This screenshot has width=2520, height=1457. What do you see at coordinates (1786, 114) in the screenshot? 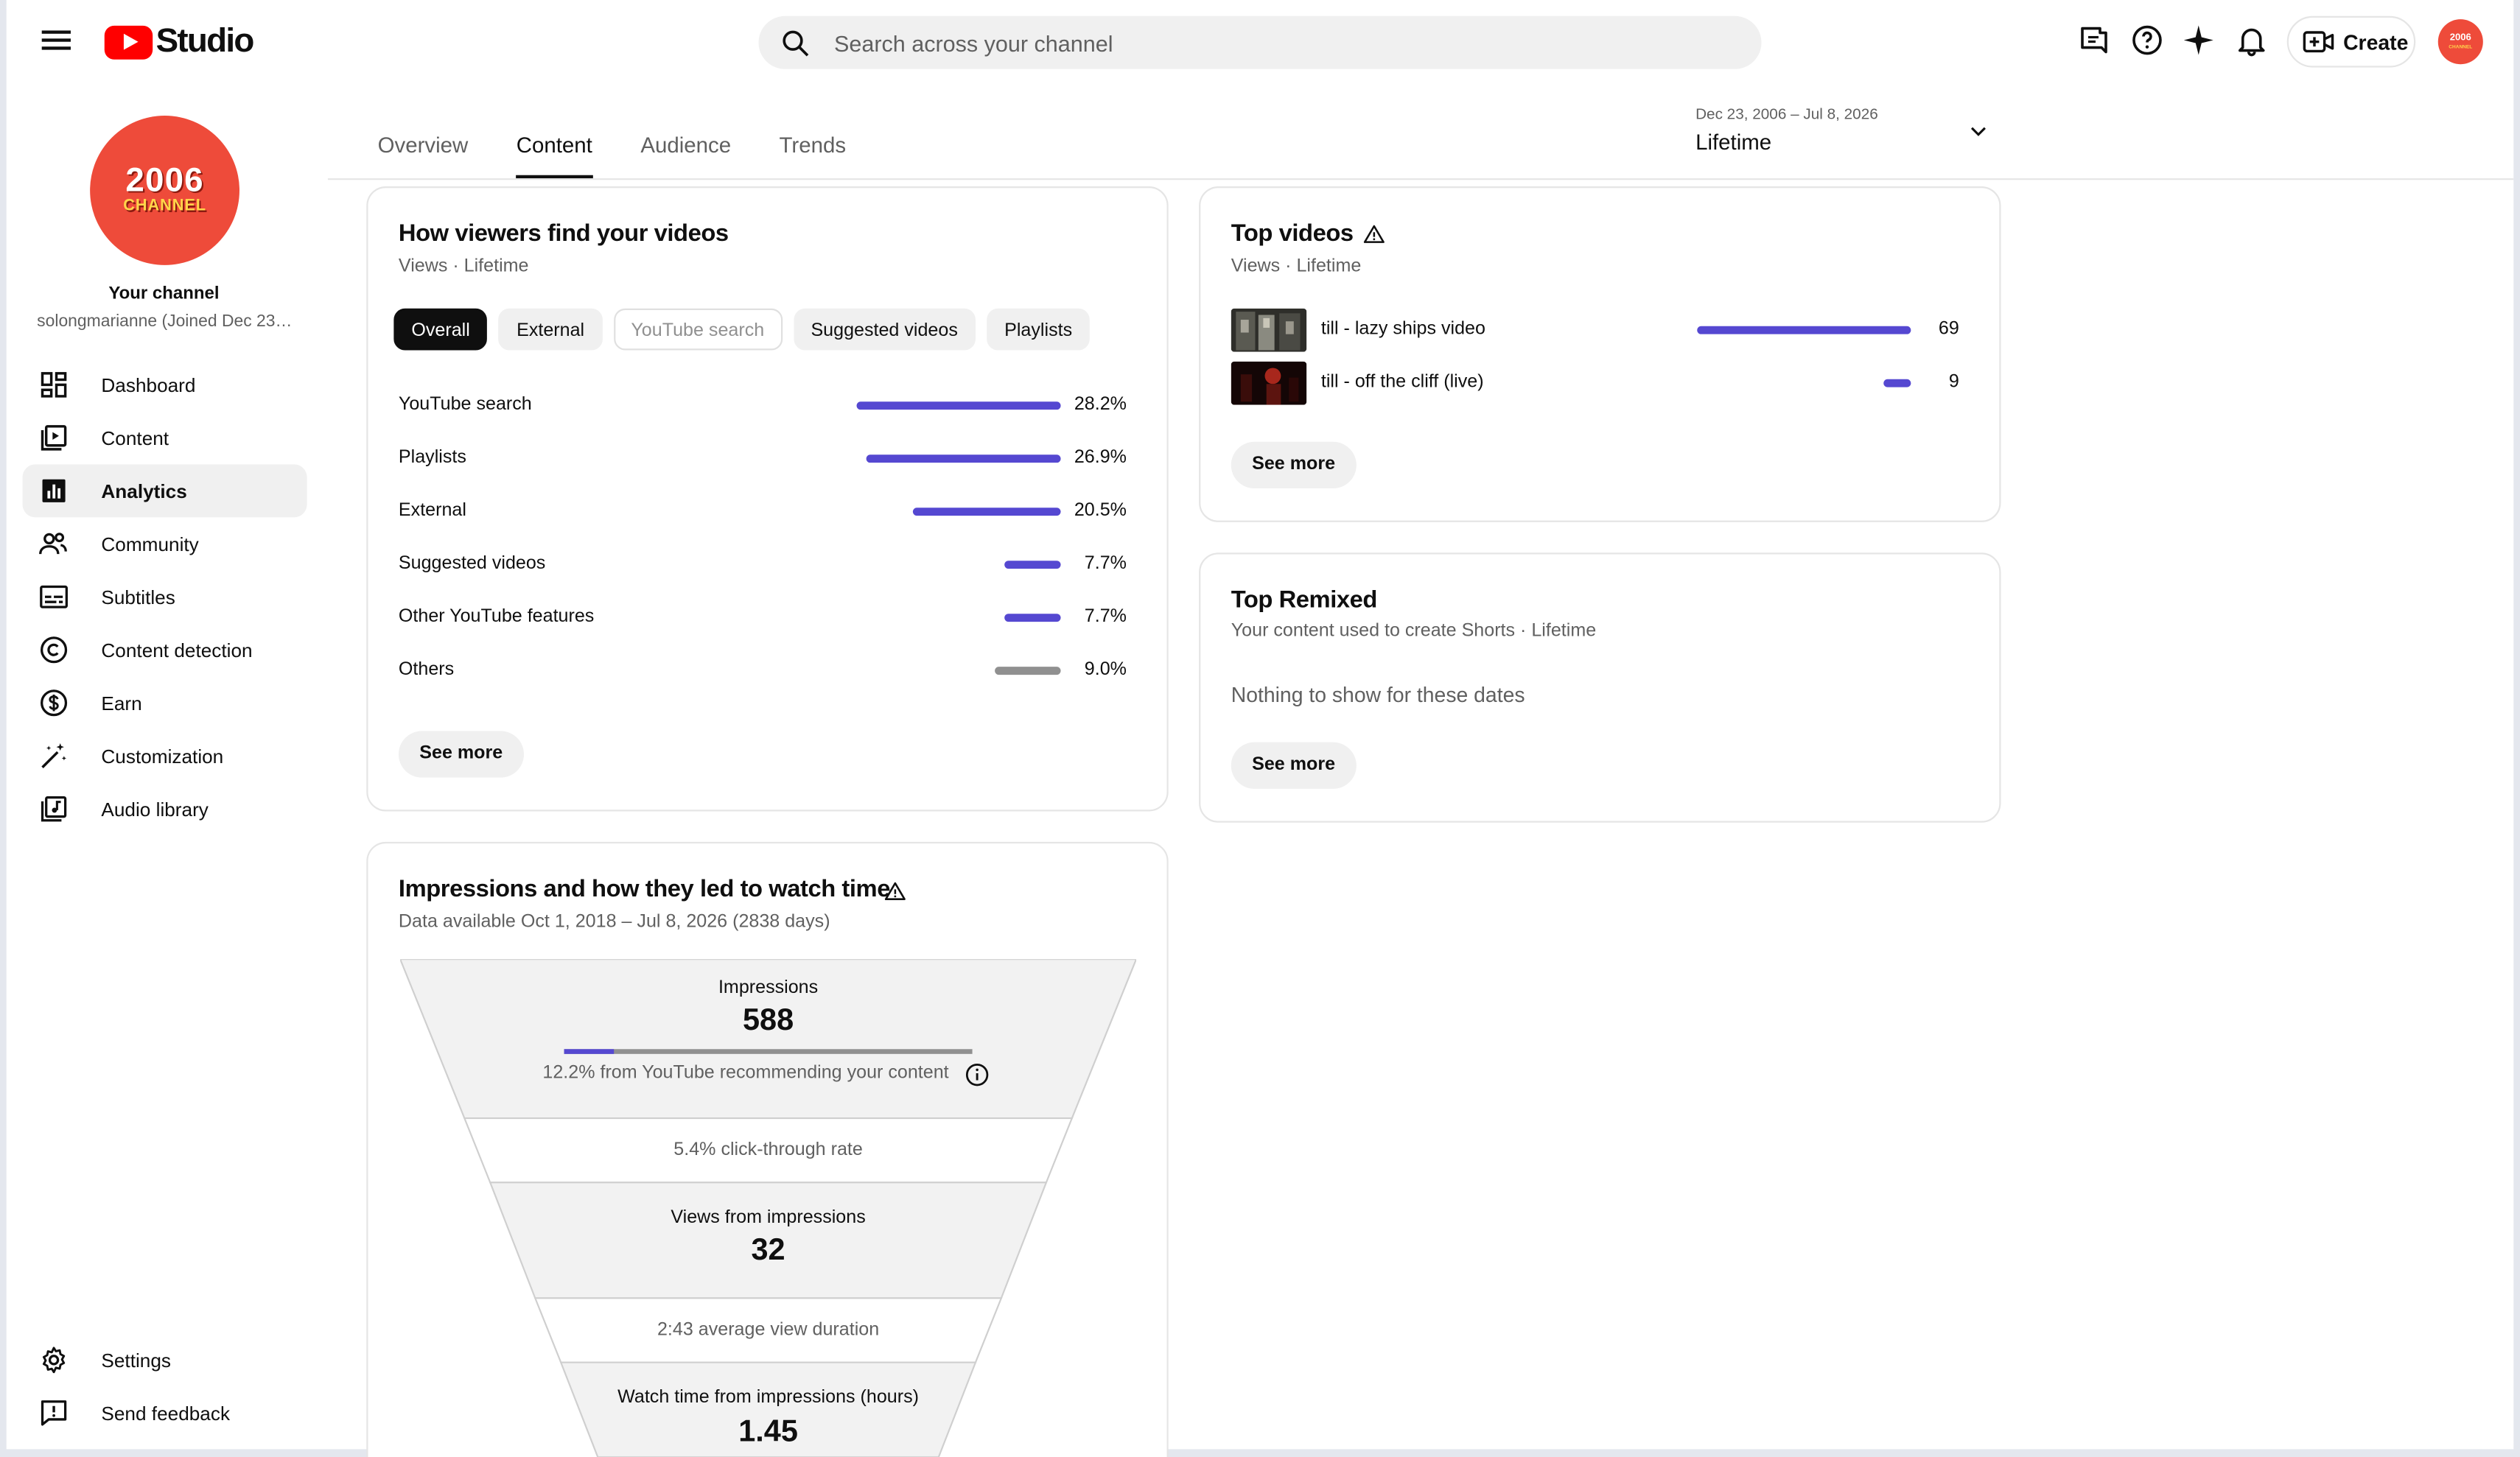
I see `date-range-dates: Dec 23, 2006 – Jul 8, 2026` at bounding box center [1786, 114].